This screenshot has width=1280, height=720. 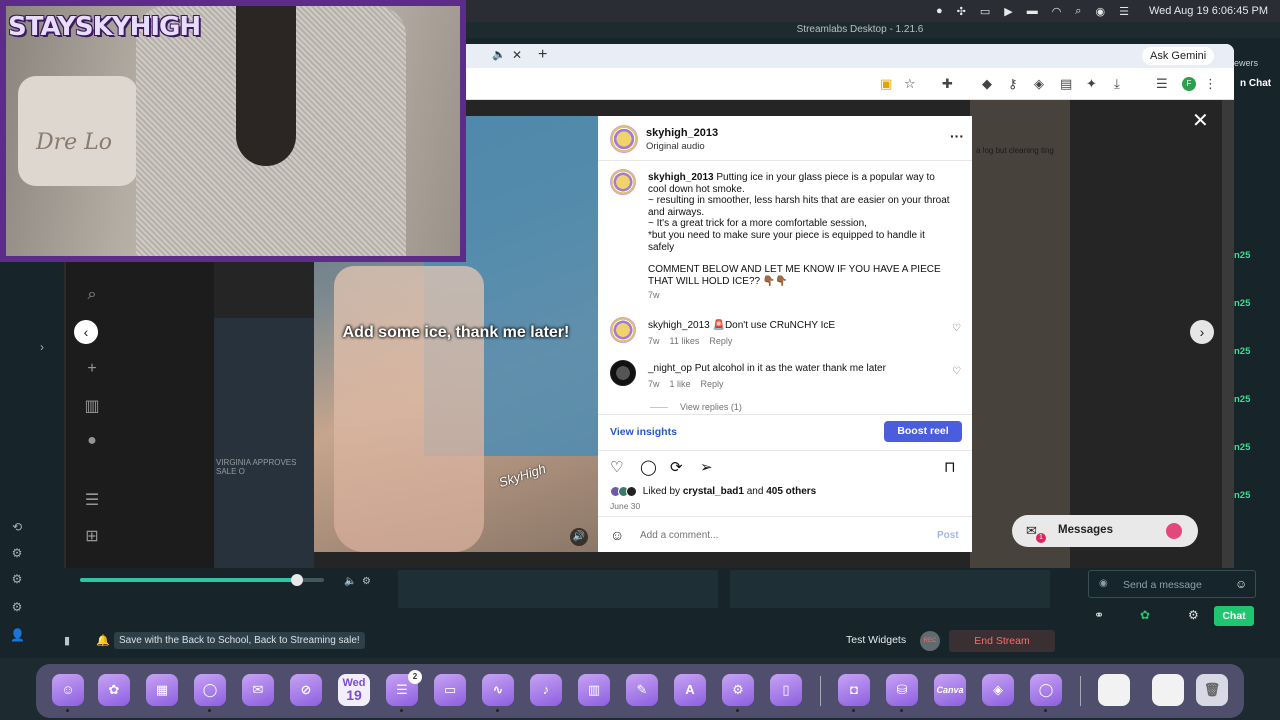 I want to click on caption-username: skyhigh_2013, so click(x=681, y=177).